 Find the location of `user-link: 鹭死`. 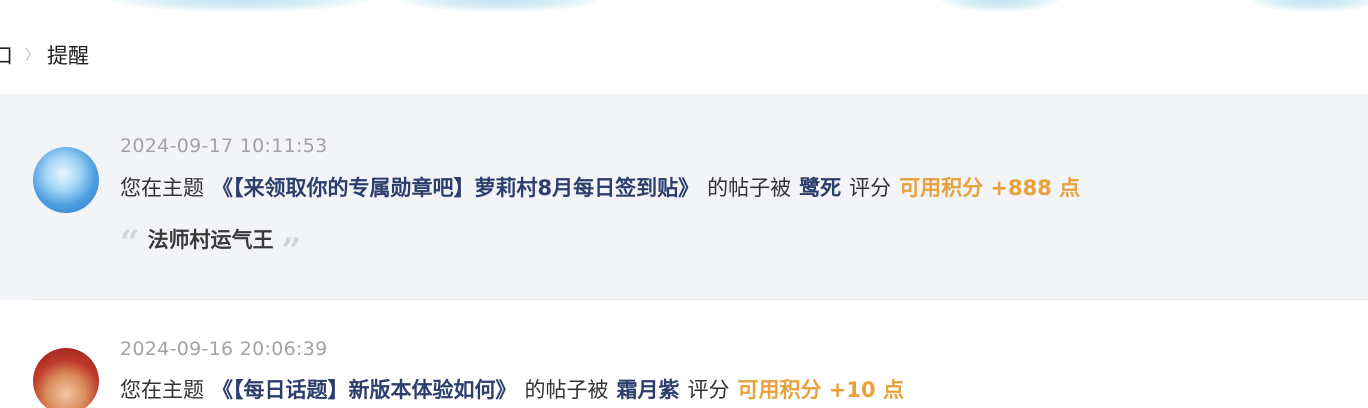

user-link: 鹭死 is located at coordinates (820, 188).